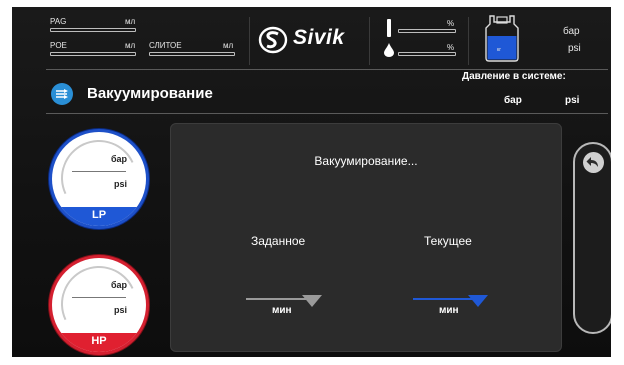  What do you see at coordinates (278, 241) in the screenshot?
I see `set-time-label: Заданное` at bounding box center [278, 241].